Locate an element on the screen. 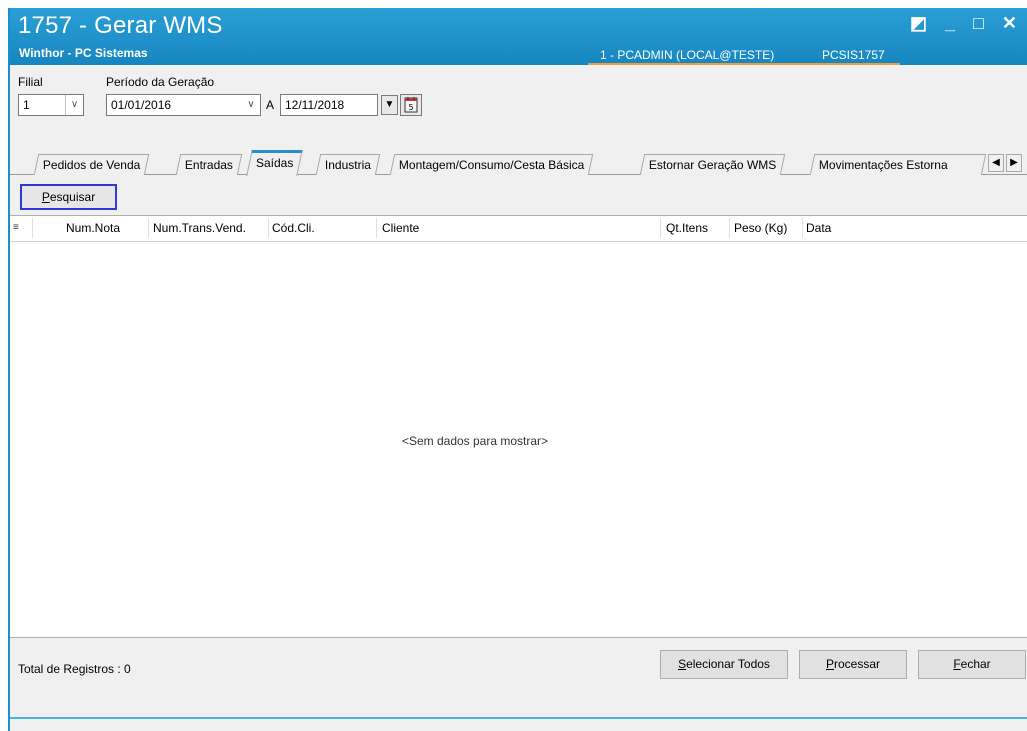 The image size is (1027, 731). date-dropdown-arrow-icon: ▼ is located at coordinates (389, 105).